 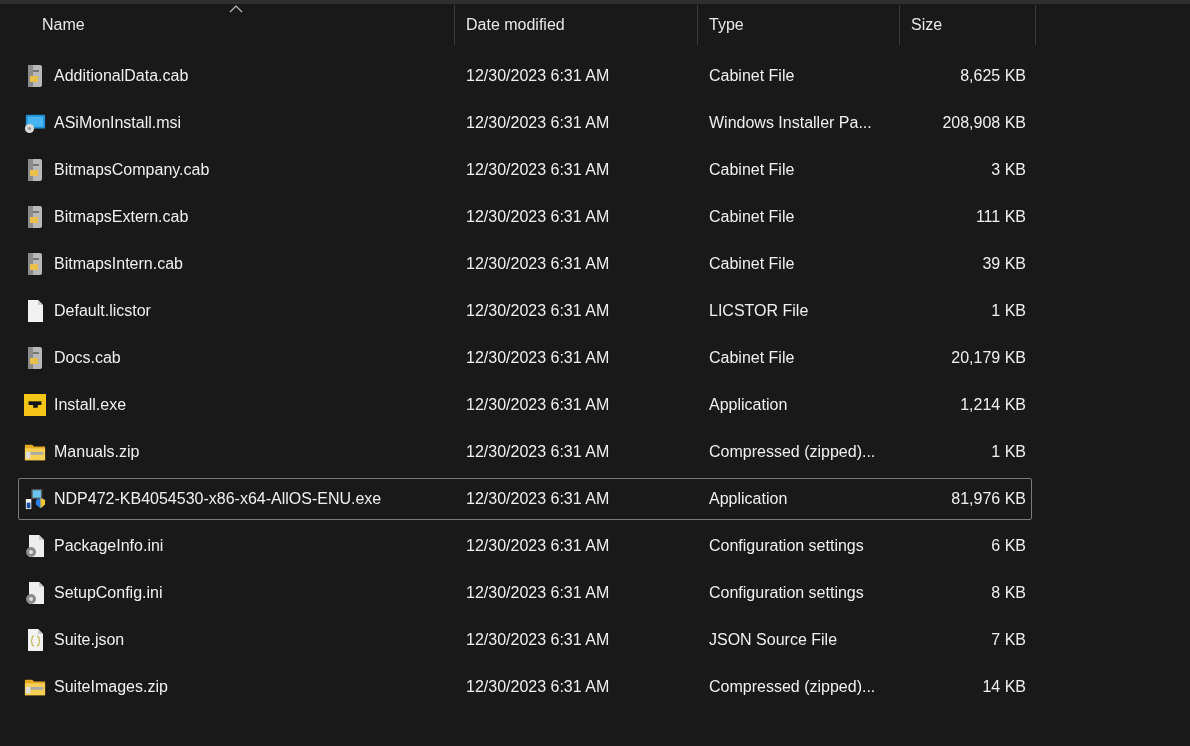 I want to click on file-size: 111 KB, so click(x=1000, y=217).